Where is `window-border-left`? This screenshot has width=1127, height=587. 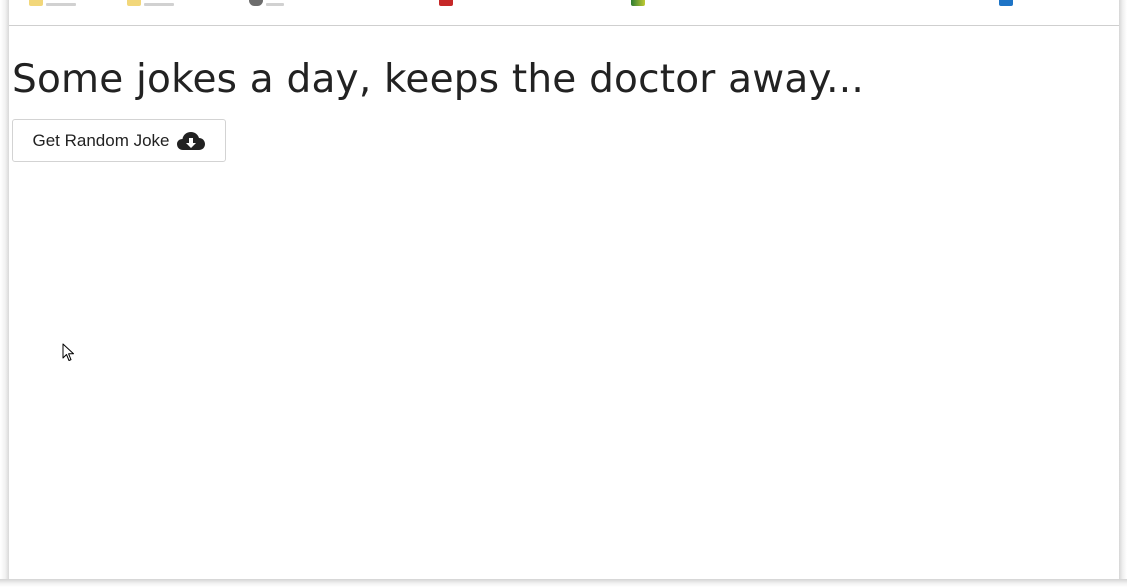
window-border-left is located at coordinates (4, 293).